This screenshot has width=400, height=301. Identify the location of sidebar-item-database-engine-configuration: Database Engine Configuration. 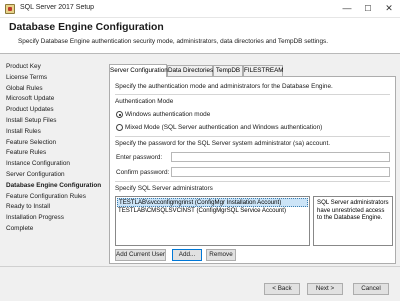
(58, 186).